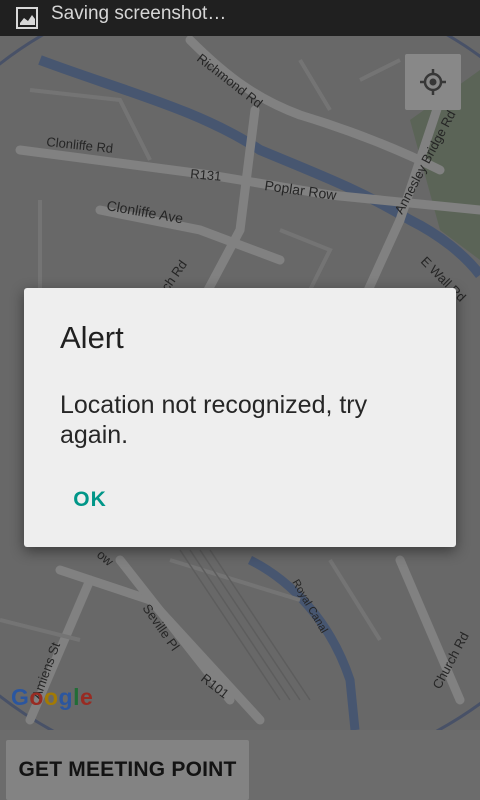 The height and width of the screenshot is (800, 480). I want to click on map-label-r131: R131, so click(206, 175).